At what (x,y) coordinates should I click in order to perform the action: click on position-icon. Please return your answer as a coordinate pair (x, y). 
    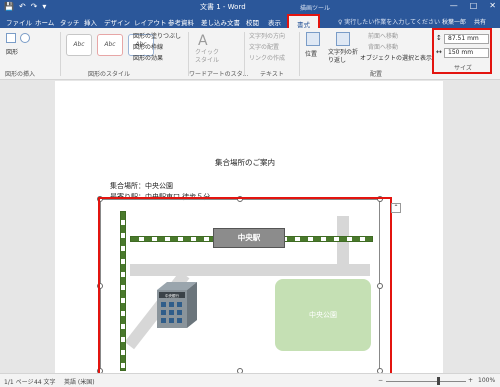
    Looking at the image, I should click on (313, 39).